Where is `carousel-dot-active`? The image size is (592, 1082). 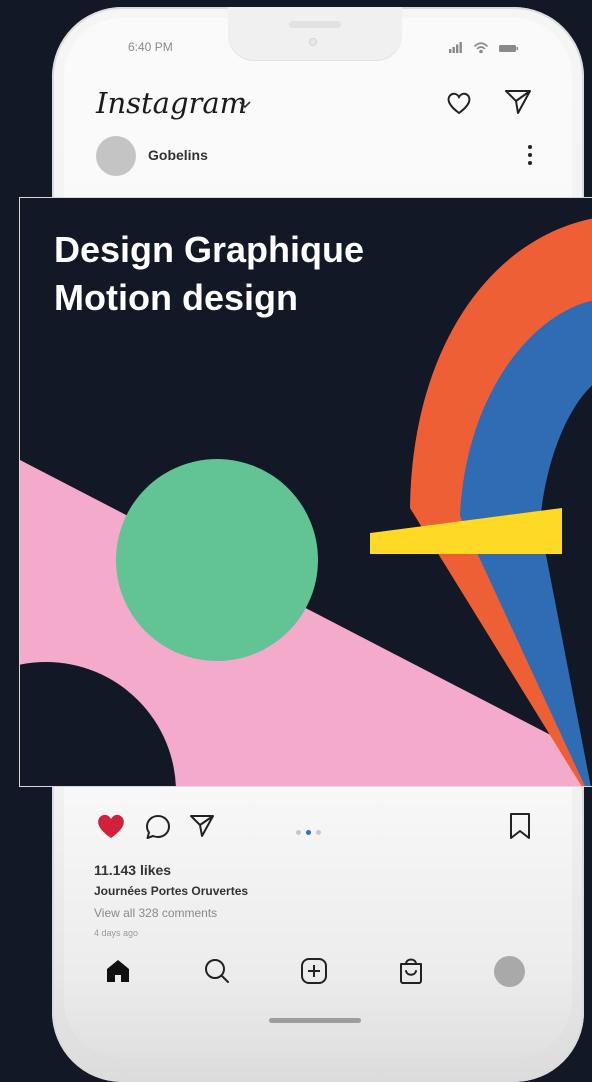 carousel-dot-active is located at coordinates (308, 832).